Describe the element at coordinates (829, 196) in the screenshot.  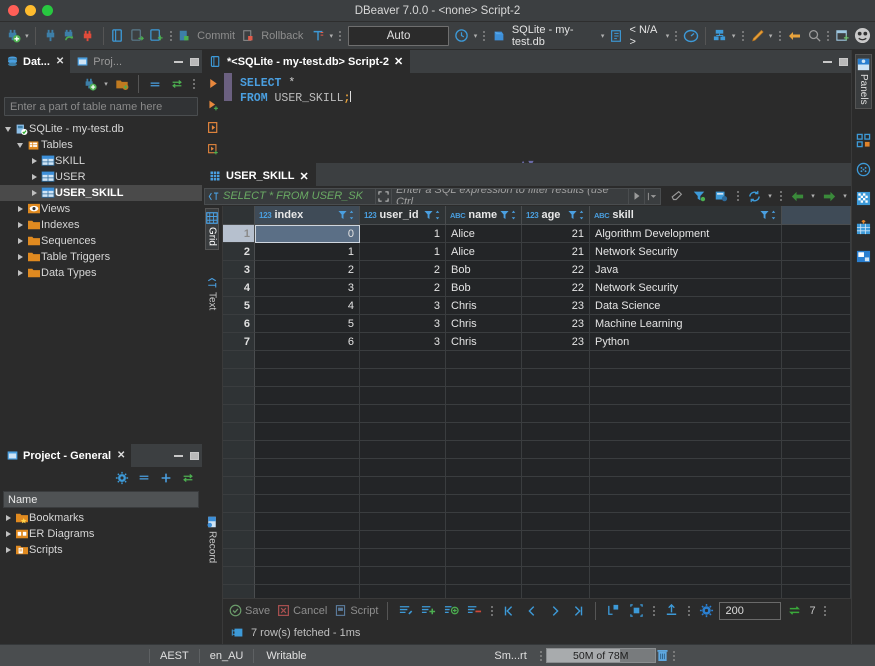
I see `history-forward-icon` at that location.